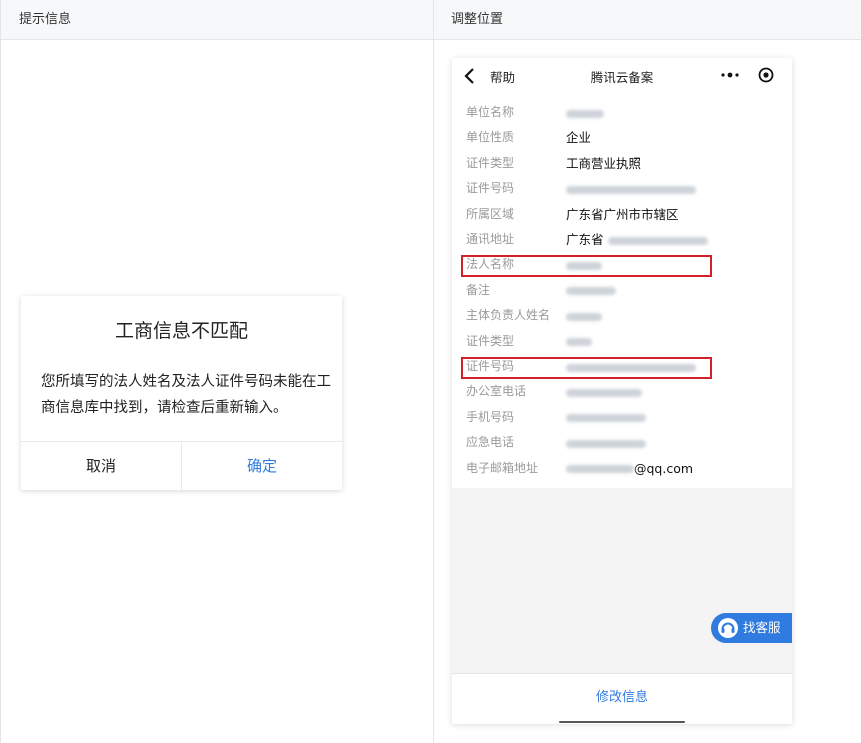  Describe the element at coordinates (490, 188) in the screenshot. I see `field-label: 证件号码` at that location.